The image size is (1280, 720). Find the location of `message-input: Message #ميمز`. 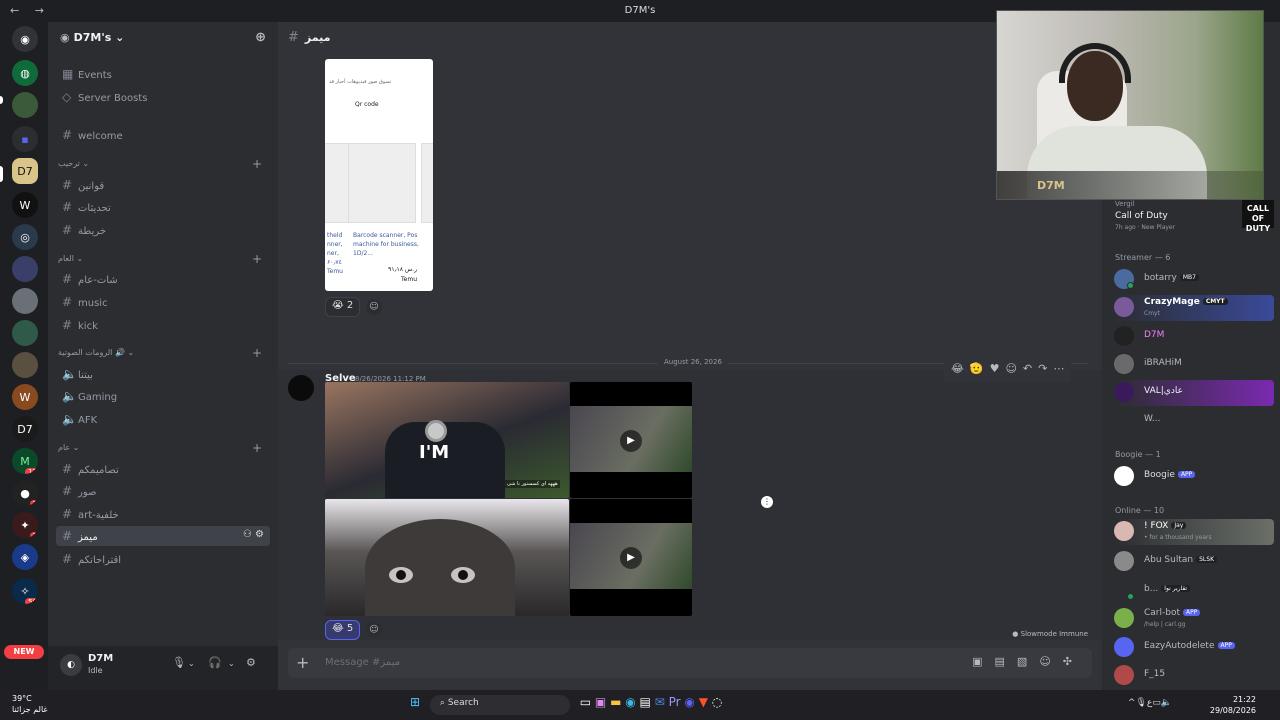

message-input: Message #ميمز is located at coordinates (362, 662).